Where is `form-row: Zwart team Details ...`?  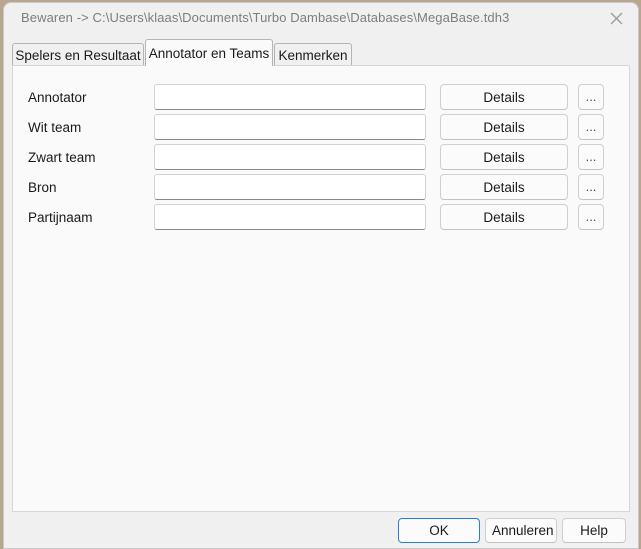 form-row: Zwart team Details ... is located at coordinates (321, 159).